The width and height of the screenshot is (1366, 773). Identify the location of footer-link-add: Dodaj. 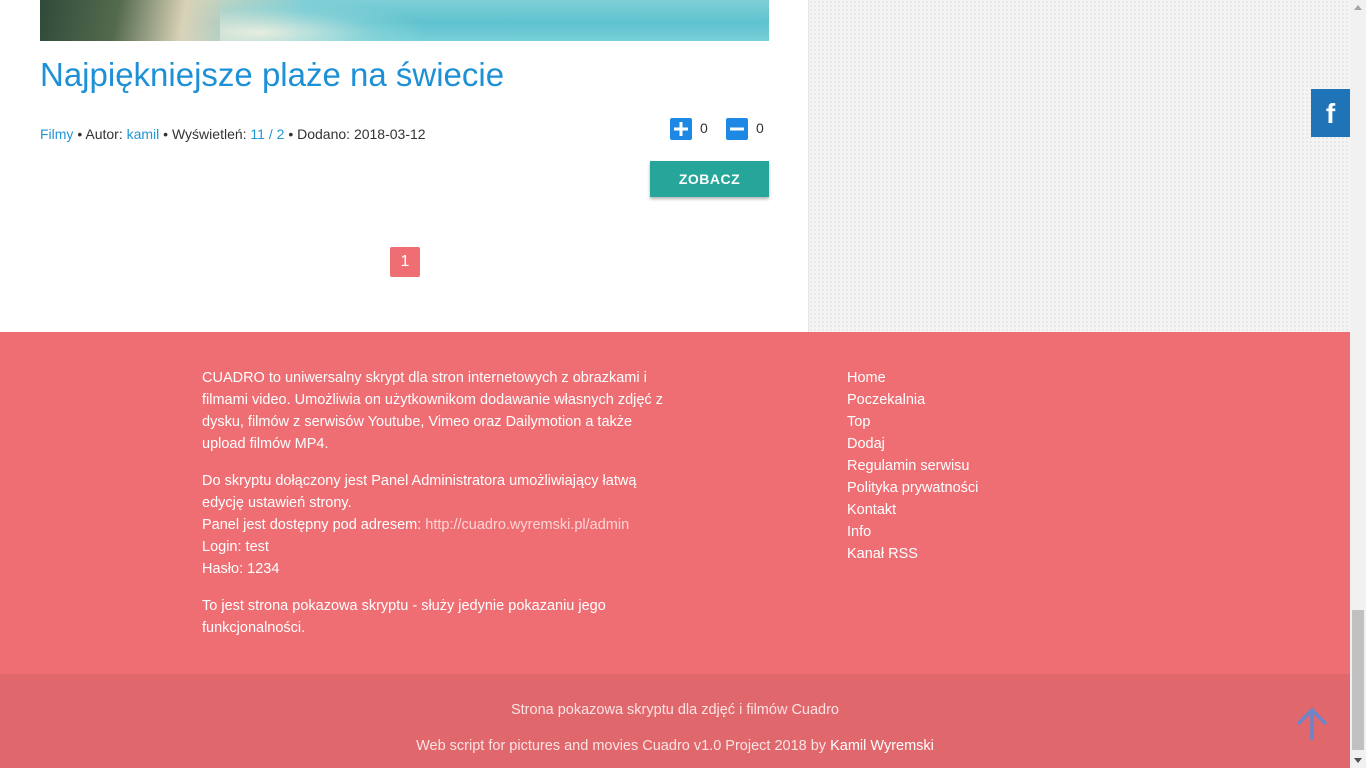
(912, 444).